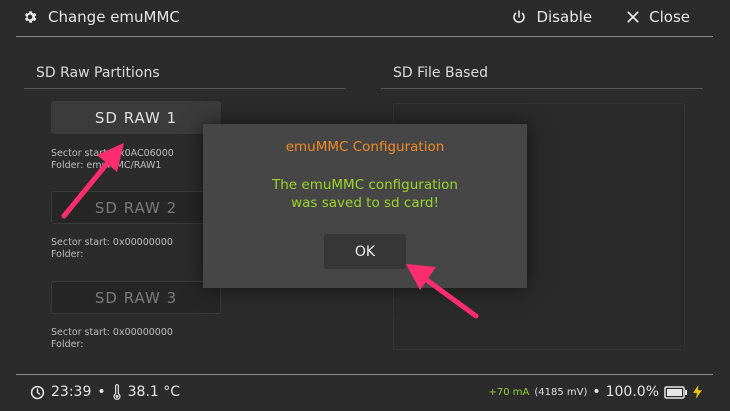  I want to click on raw-1-folder: Folder: emuMMC/RAW1, so click(106, 165).